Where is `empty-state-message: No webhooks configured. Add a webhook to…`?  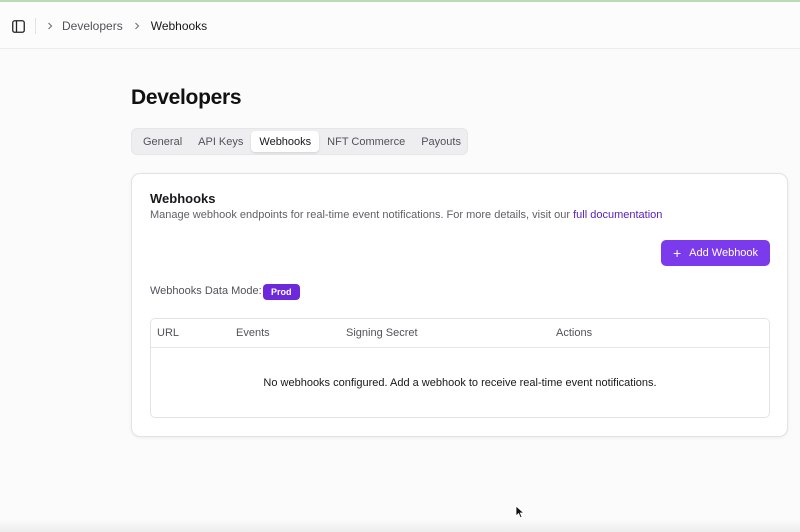
empty-state-message: No webhooks configured. Add a webhook to… is located at coordinates (460, 383).